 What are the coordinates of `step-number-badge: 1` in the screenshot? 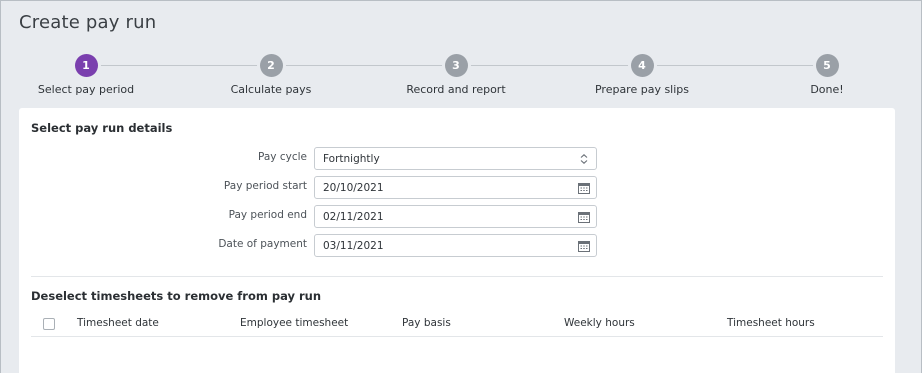 It's located at (86, 65).